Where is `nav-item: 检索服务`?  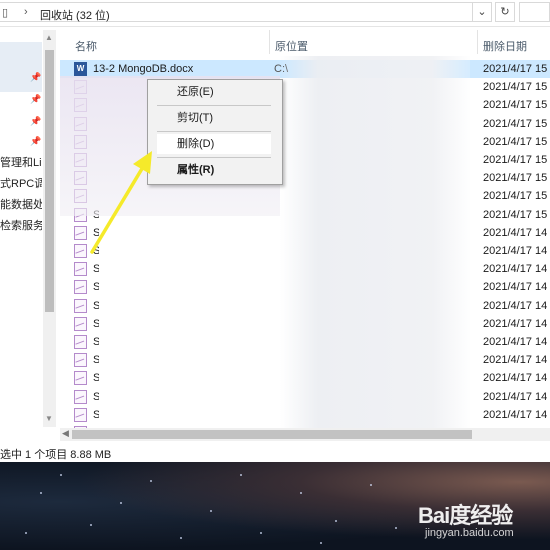 nav-item: 检索服务 is located at coordinates (21, 225).